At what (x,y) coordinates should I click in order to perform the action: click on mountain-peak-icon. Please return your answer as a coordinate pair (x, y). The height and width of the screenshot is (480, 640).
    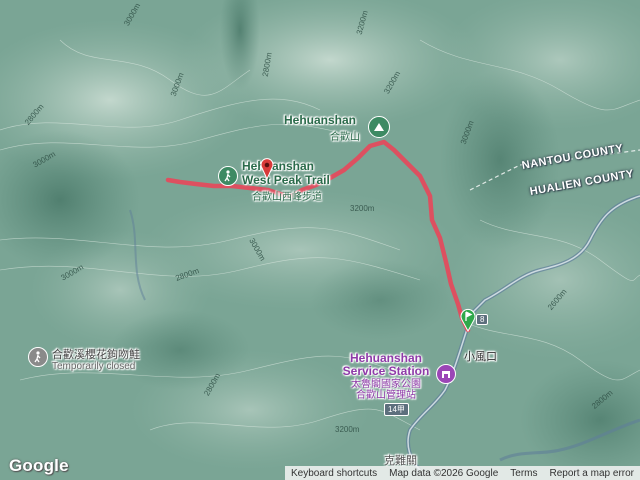
    Looking at the image, I should click on (379, 127).